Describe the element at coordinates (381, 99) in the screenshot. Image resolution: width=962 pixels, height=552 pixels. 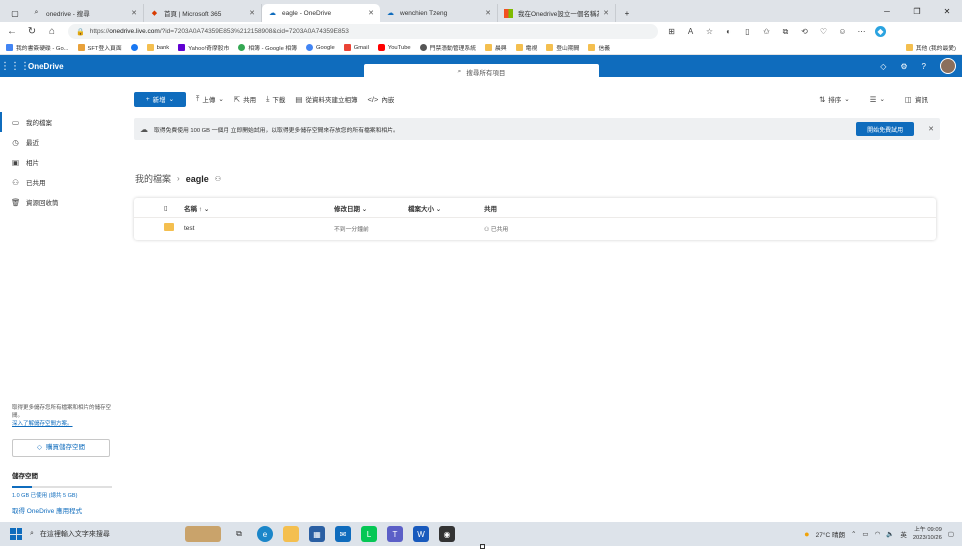
I see `embed-button: </> 內嵌` at that location.